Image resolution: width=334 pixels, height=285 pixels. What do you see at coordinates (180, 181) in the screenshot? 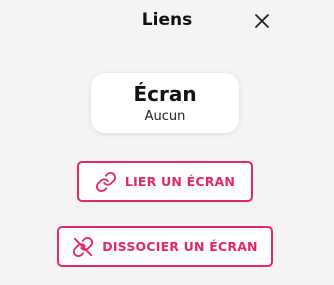
I see `link-screen-label: LIER UN ÉCRAN` at bounding box center [180, 181].